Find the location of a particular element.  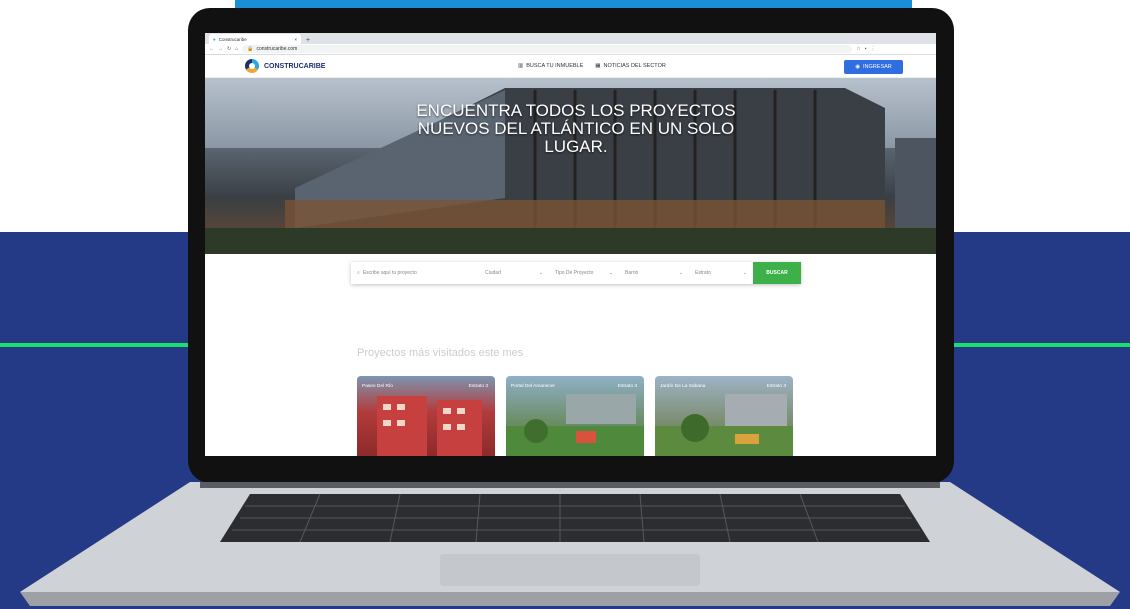

extensions-icon: ▪ is located at coordinates (866, 49).